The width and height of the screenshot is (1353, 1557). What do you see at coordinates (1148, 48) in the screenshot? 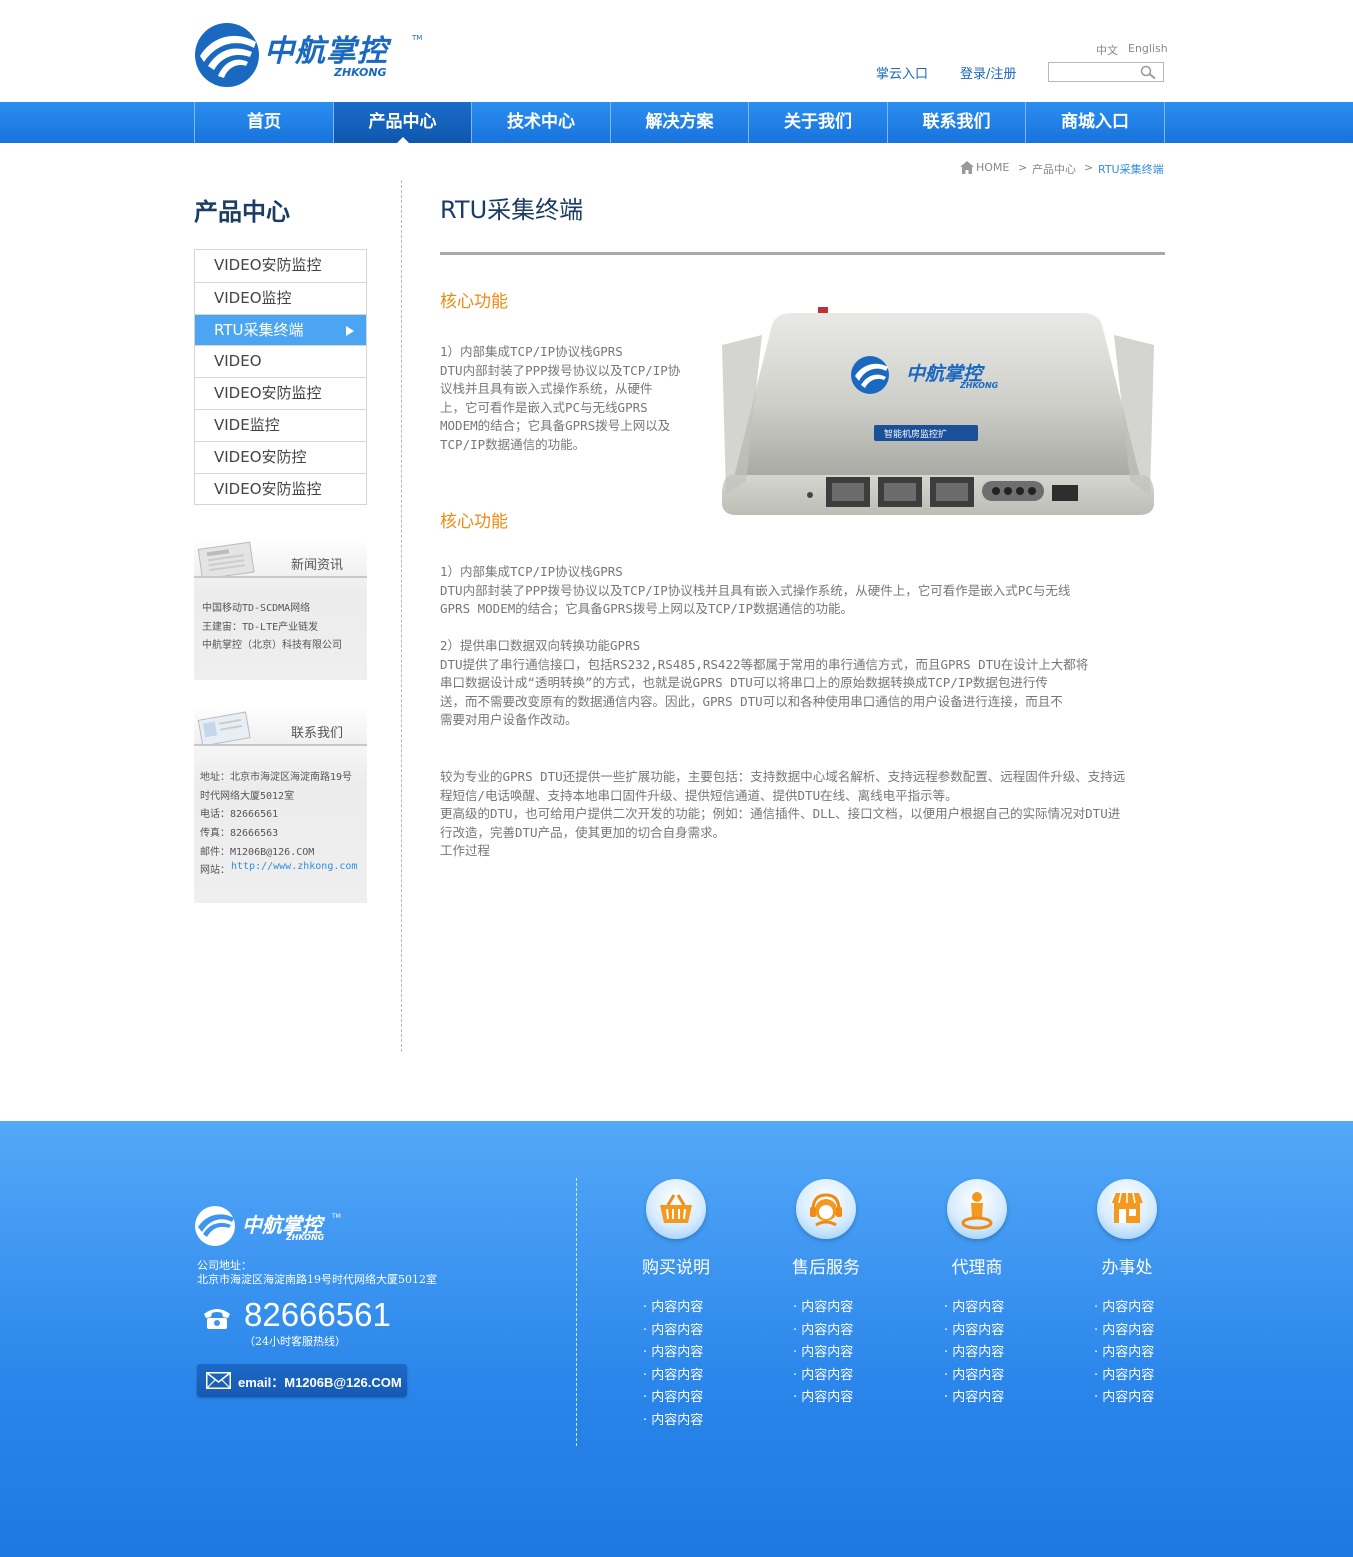
I see `lang-english-link: English` at bounding box center [1148, 48].